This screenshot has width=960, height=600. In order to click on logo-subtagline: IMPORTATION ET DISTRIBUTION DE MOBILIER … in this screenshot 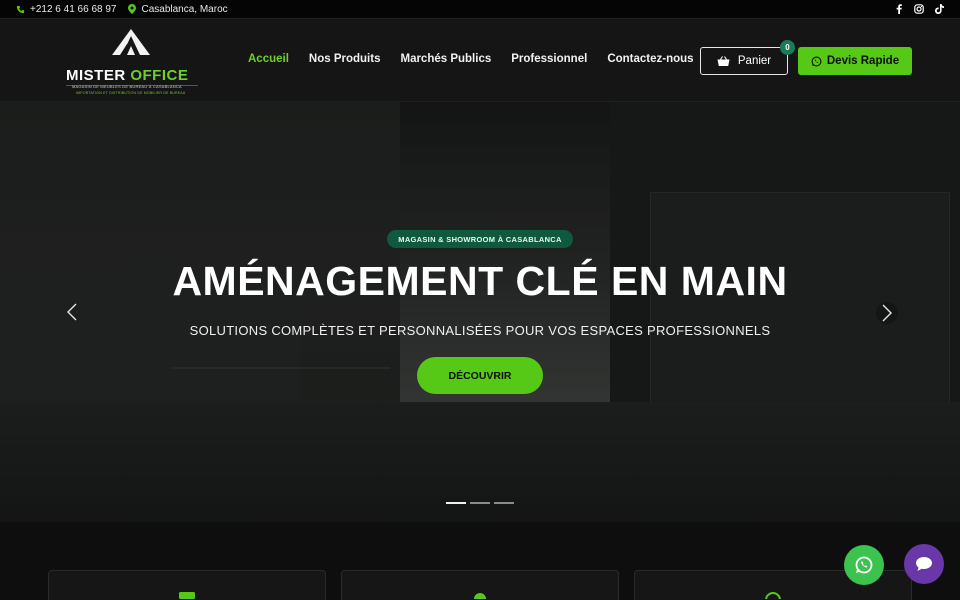, I will do `click(131, 93)`.